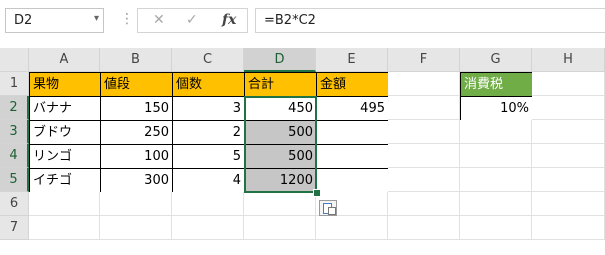 The width and height of the screenshot is (605, 255). I want to click on cell-h4, so click(568, 156).